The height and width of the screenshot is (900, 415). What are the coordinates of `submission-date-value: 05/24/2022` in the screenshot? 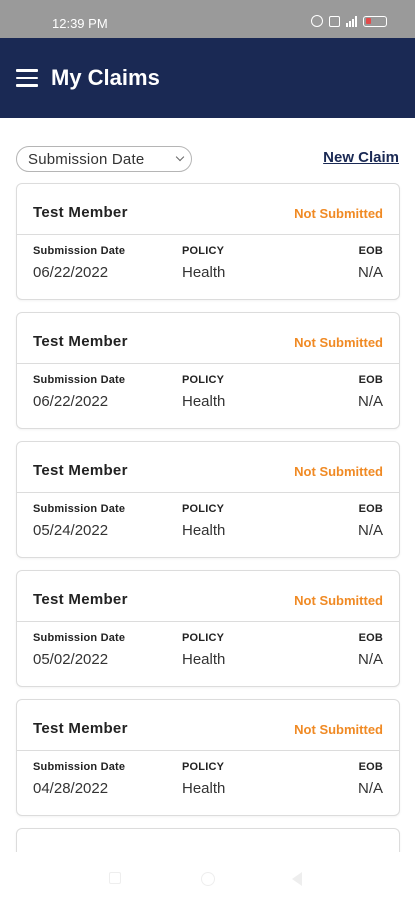 It's located at (71, 530).